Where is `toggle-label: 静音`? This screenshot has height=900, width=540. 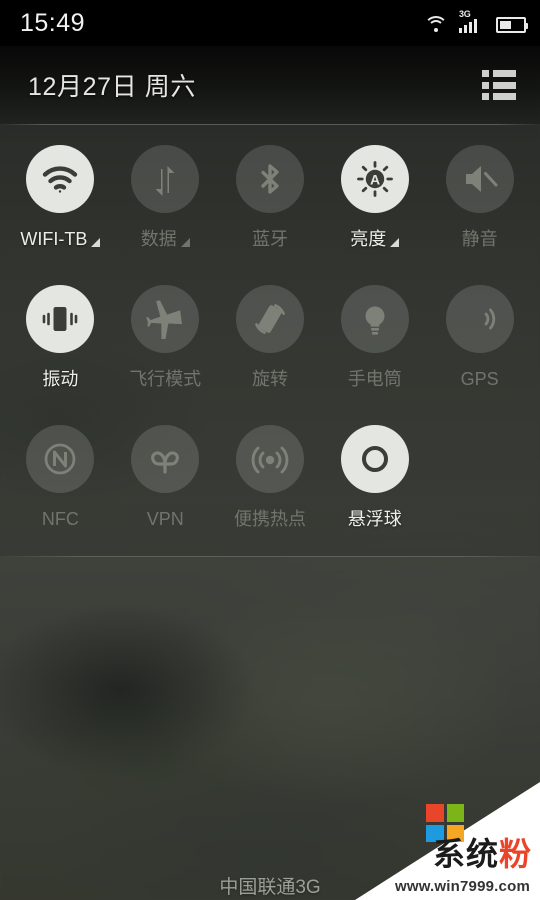 toggle-label: 静音 is located at coordinates (479, 239).